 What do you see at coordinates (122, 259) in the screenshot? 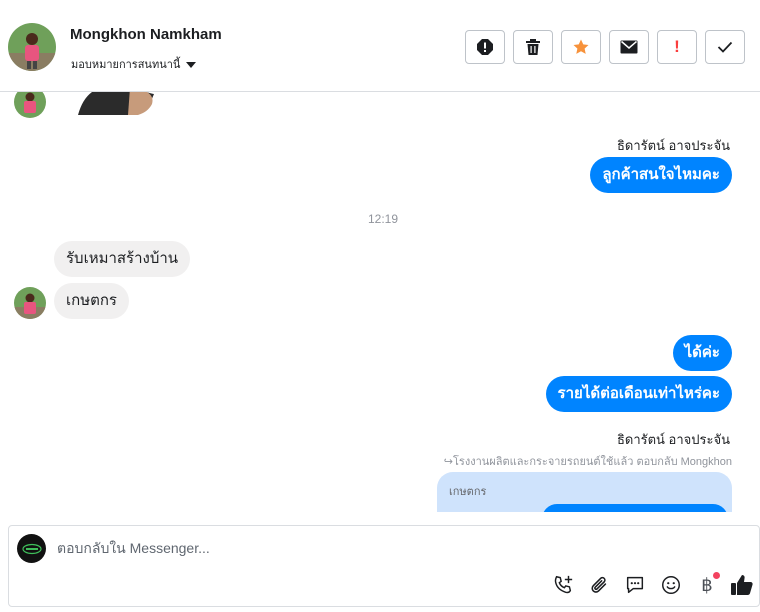
I see `incoming-message: รับเหมาสร้างบ้าน` at bounding box center [122, 259].